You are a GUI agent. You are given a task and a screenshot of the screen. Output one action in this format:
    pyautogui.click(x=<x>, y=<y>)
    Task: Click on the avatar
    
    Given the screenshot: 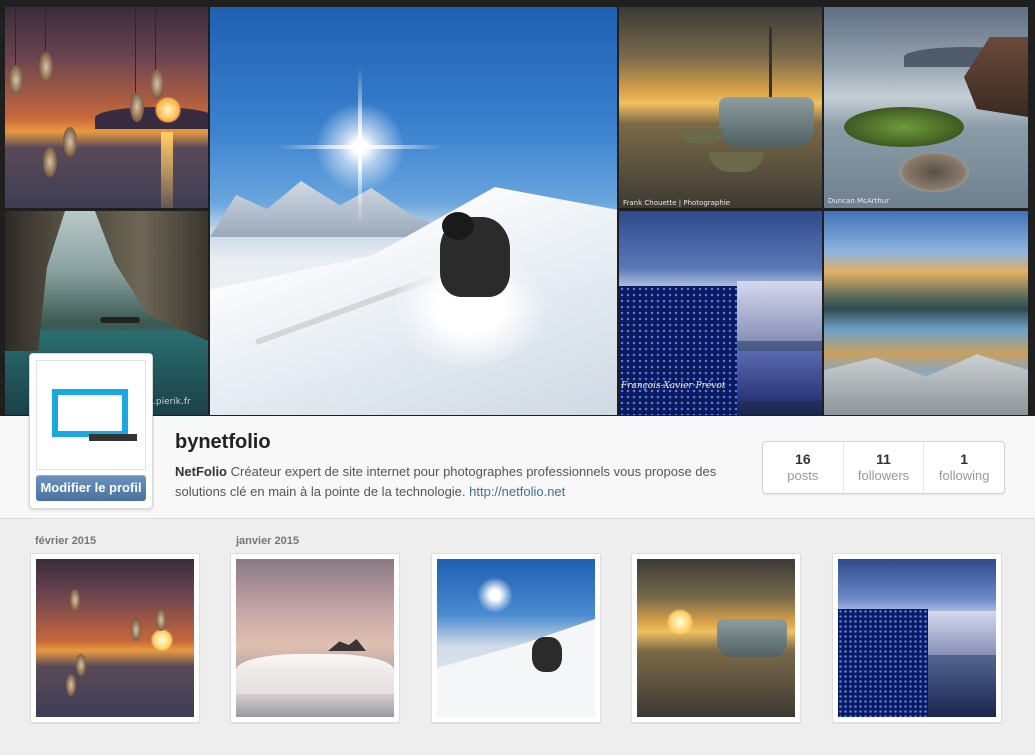 What is the action you would take?
    pyautogui.click(x=91, y=415)
    